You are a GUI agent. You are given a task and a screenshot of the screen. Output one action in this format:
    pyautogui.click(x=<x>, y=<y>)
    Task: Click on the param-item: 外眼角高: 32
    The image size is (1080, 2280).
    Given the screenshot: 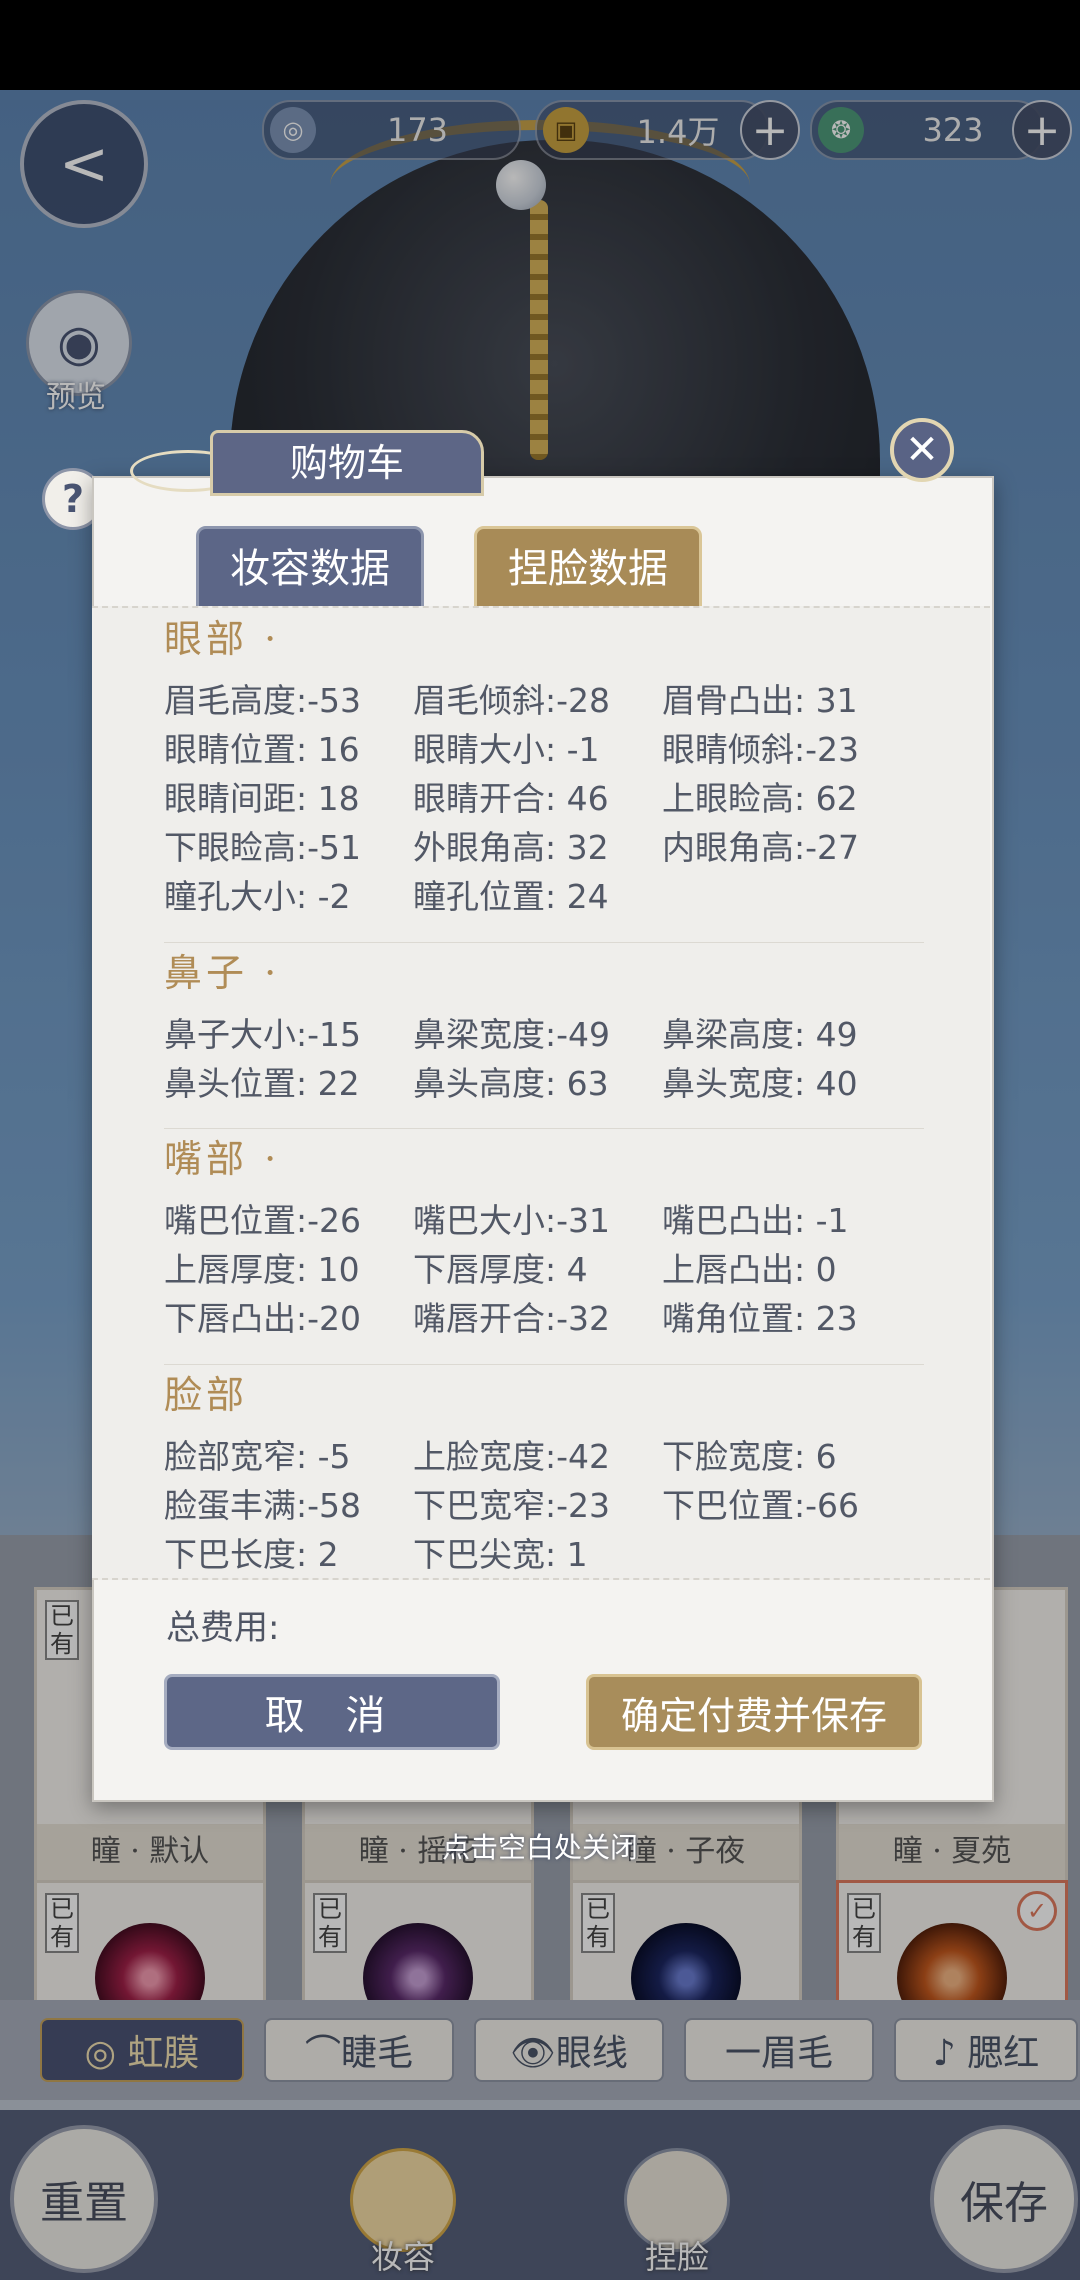 What is the action you would take?
    pyautogui.click(x=511, y=847)
    